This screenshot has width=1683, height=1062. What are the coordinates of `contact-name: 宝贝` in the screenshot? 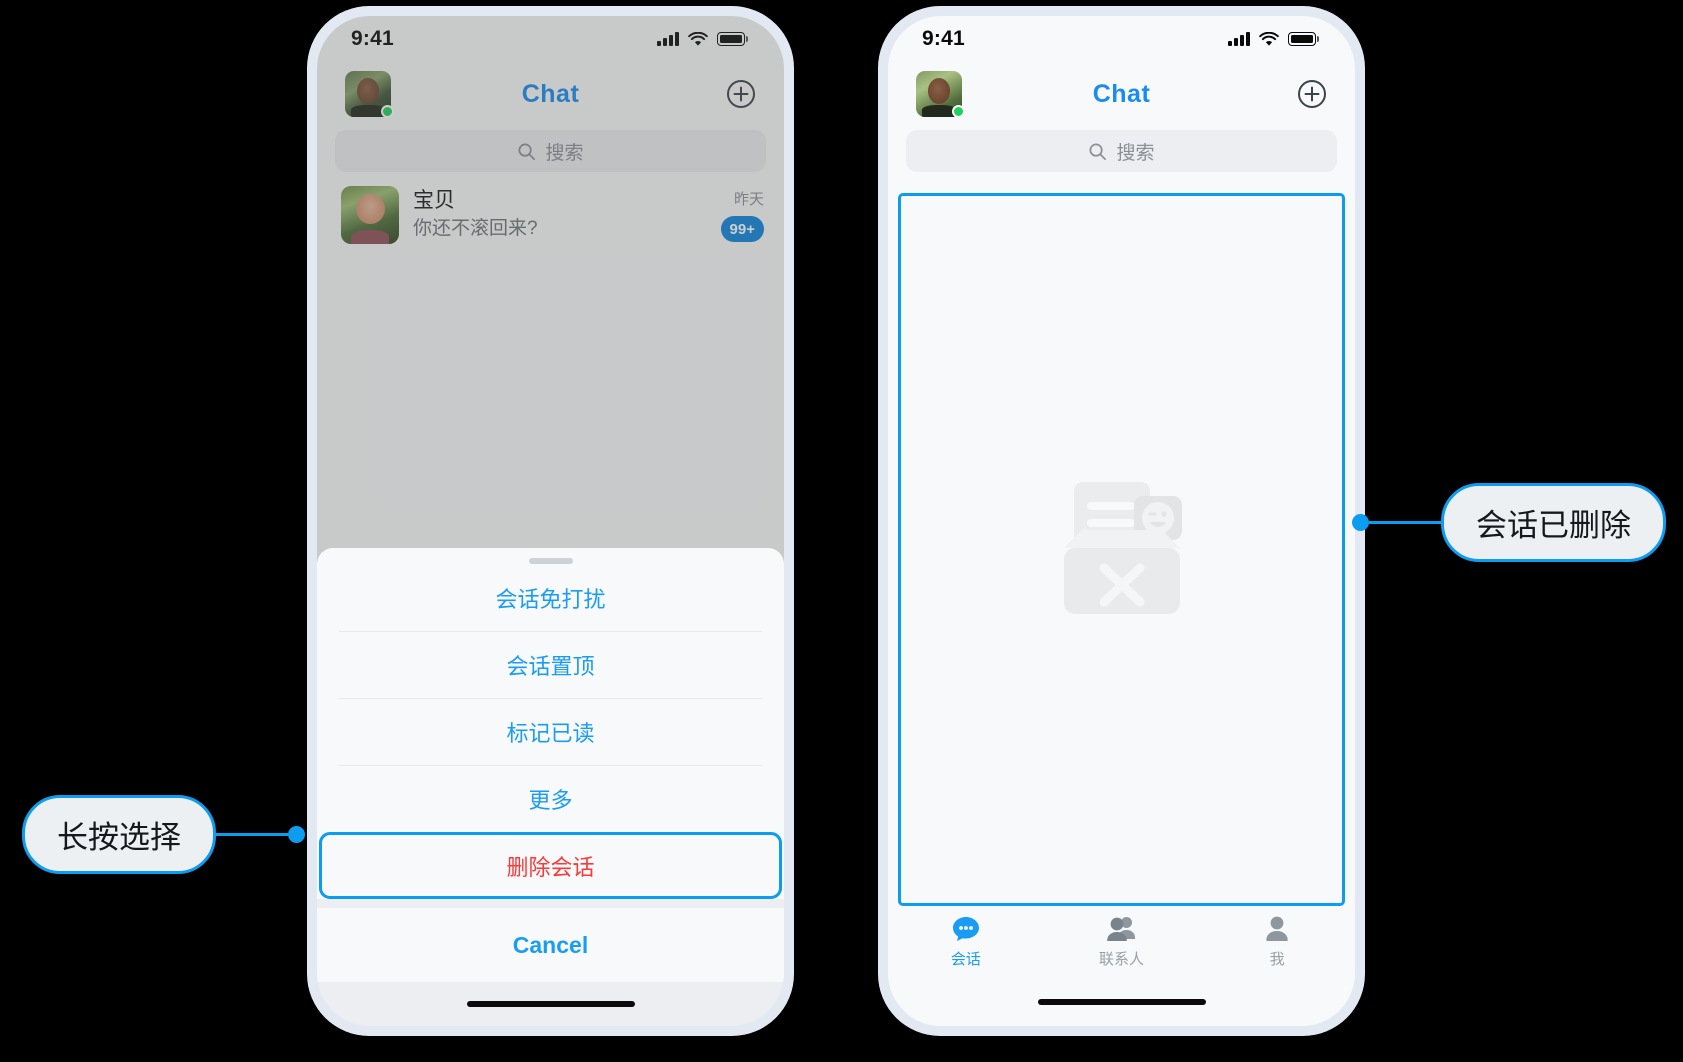 It's located at (434, 200).